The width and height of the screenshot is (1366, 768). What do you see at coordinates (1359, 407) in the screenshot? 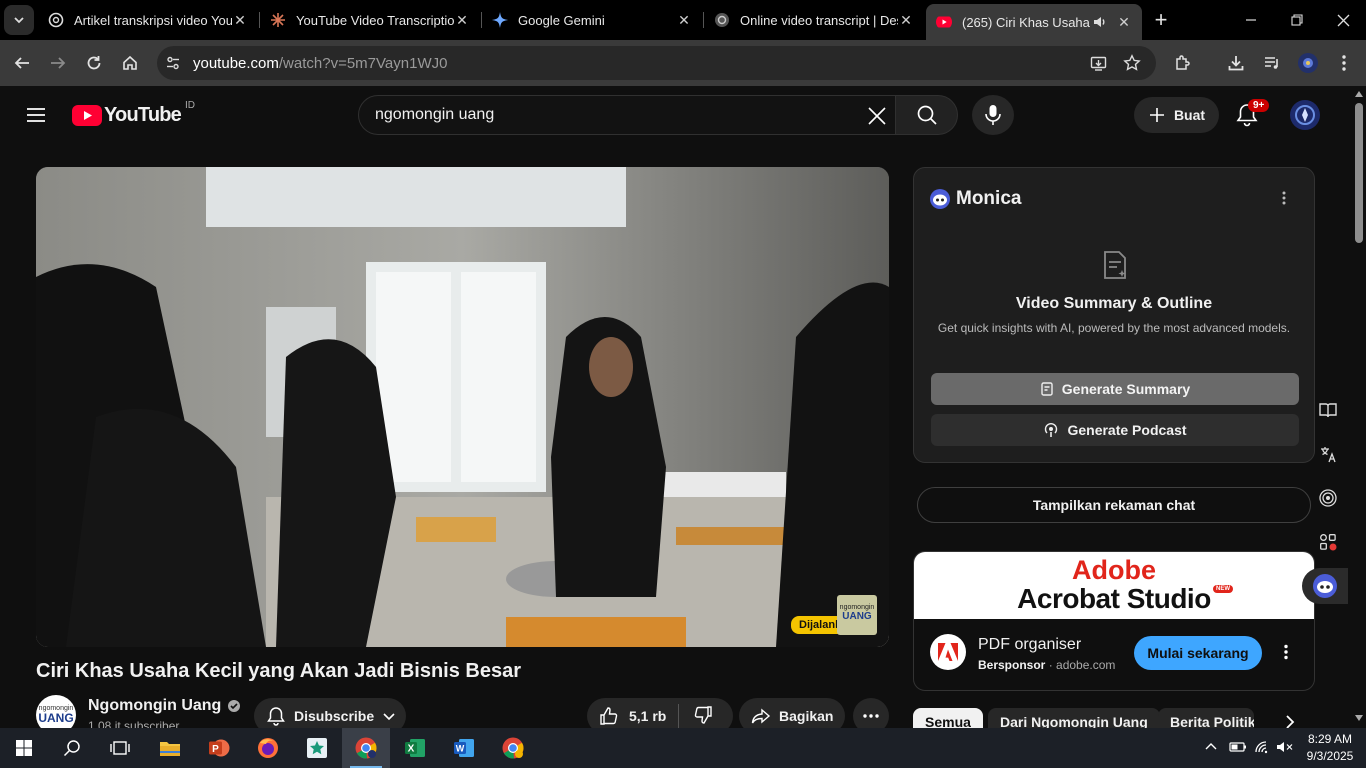
I see `page-scrollbar` at bounding box center [1359, 407].